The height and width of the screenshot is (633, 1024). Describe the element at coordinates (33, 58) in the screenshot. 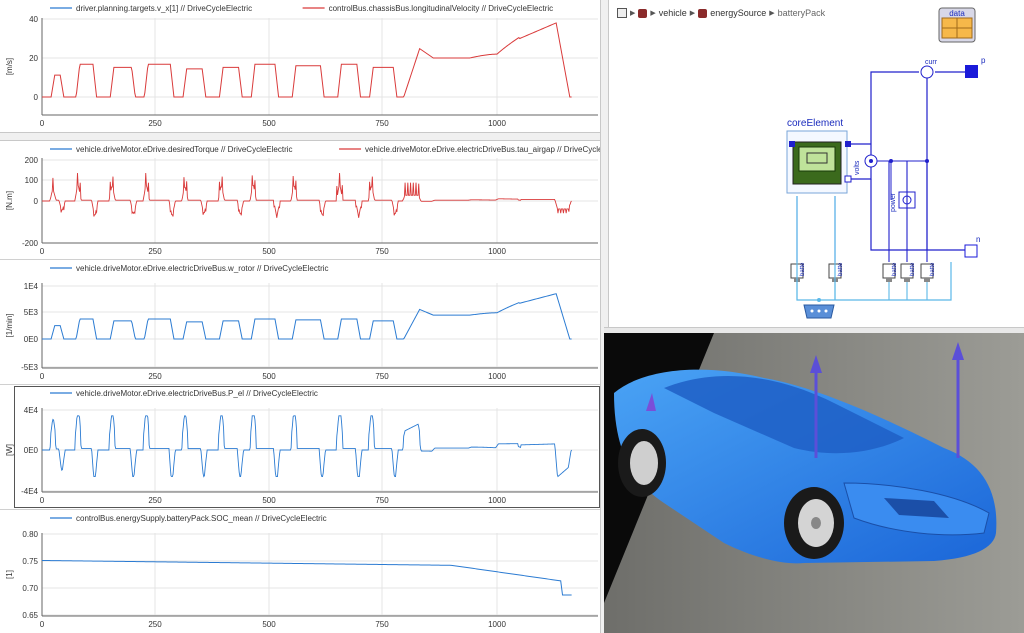

I see `y-tick-label: 20` at that location.